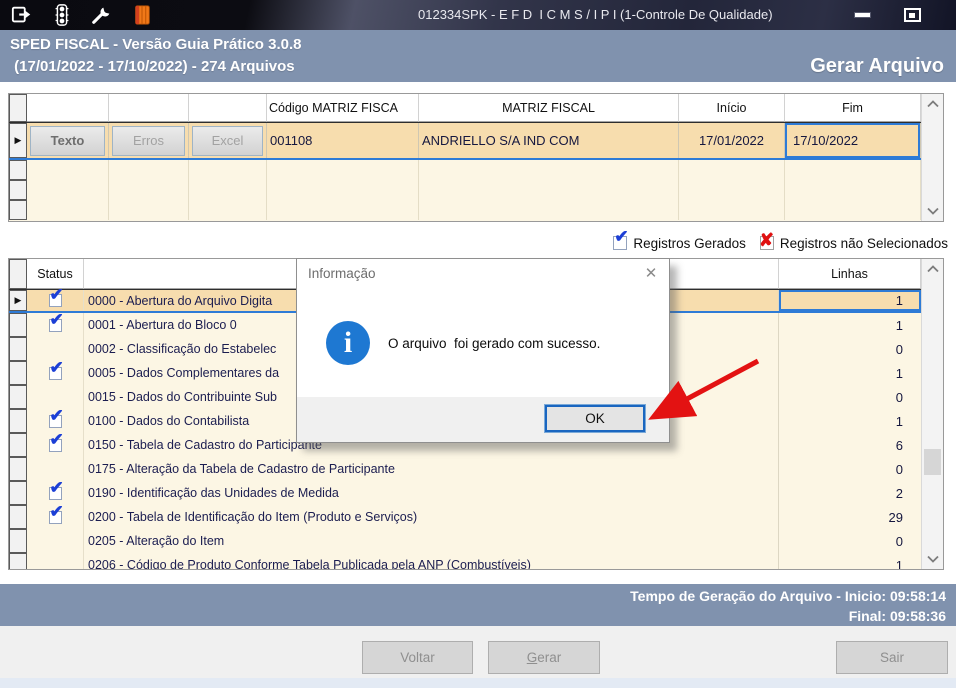  What do you see at coordinates (932, 157) in the screenshot?
I see `files-grid-scrollbar` at bounding box center [932, 157].